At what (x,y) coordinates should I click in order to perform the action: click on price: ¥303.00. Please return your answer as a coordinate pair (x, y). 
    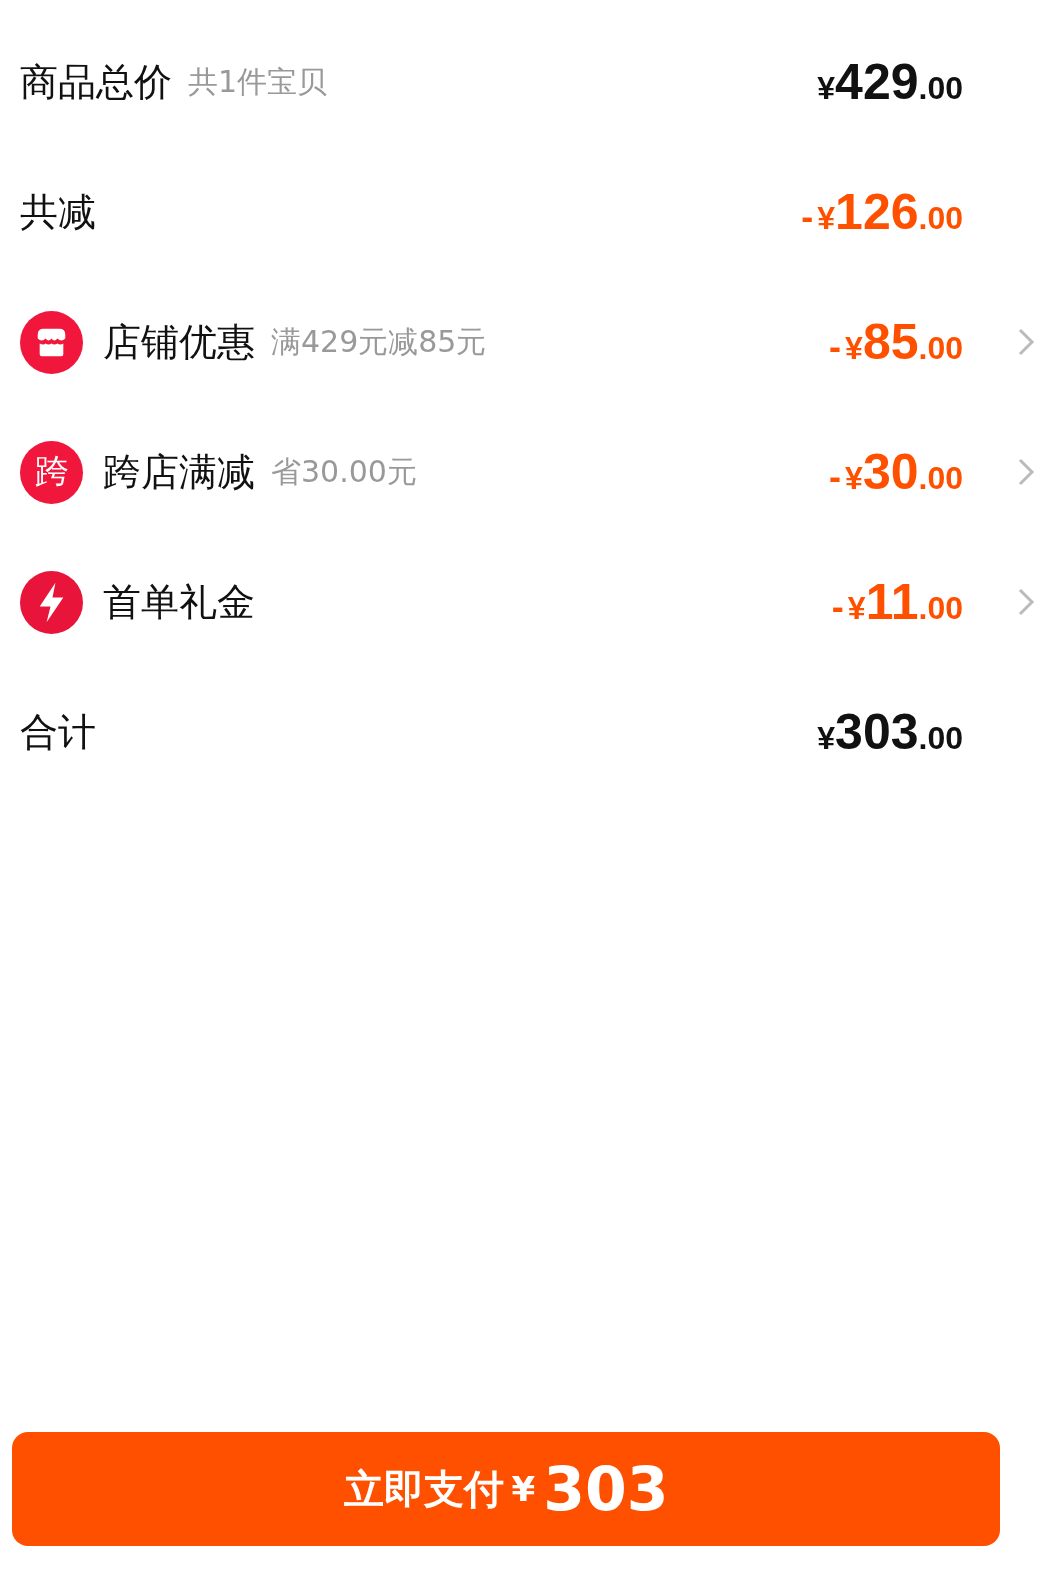
    Looking at the image, I should click on (890, 732).